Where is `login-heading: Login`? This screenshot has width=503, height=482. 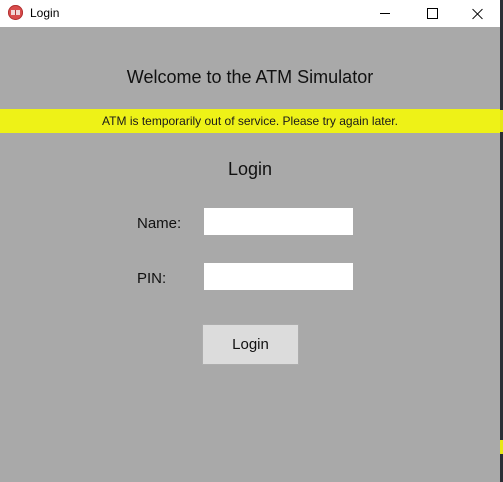
login-heading: Login is located at coordinates (250, 169).